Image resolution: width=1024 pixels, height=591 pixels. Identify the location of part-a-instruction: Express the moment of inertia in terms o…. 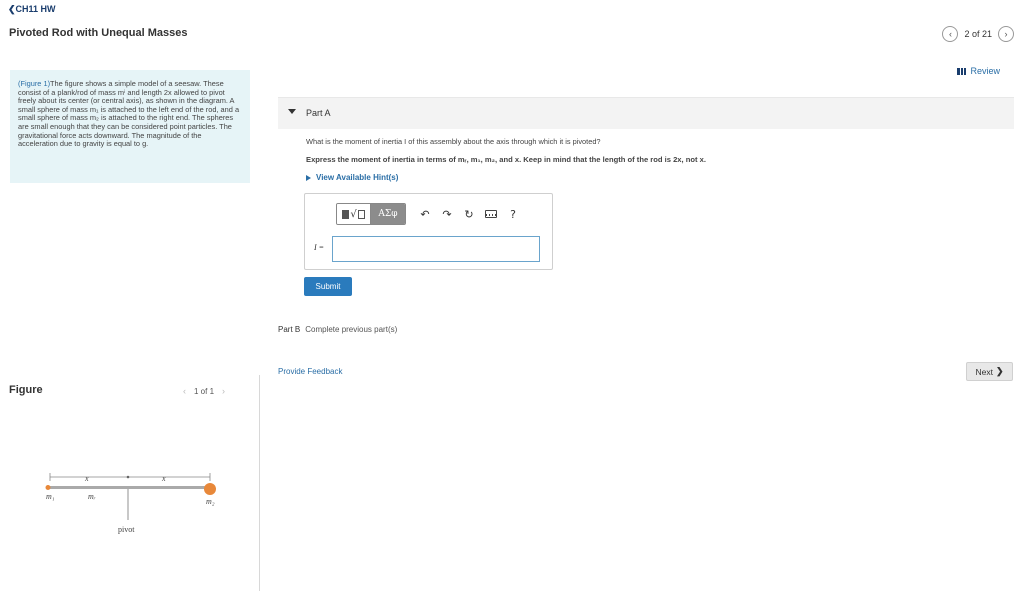
(506, 159).